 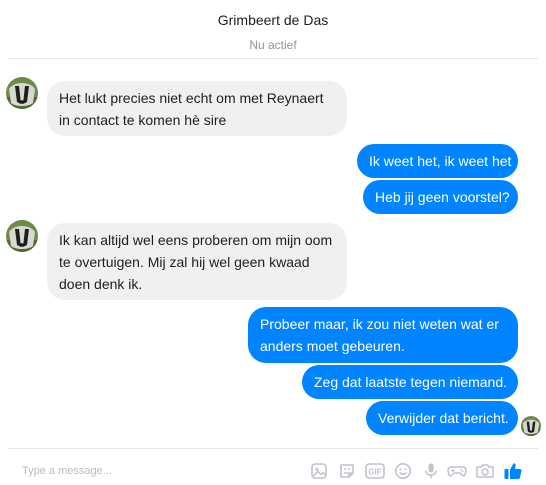 What do you see at coordinates (101, 284) in the screenshot?
I see `message-line: doen denk ik.` at bounding box center [101, 284].